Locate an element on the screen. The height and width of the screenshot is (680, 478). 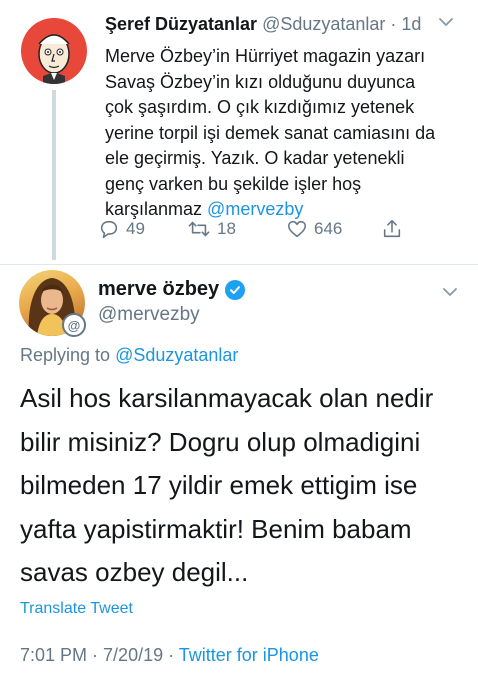
tweet2-footer: 7:01 PM · 7/20/19 · Twitter for iPhone is located at coordinates (169, 655).